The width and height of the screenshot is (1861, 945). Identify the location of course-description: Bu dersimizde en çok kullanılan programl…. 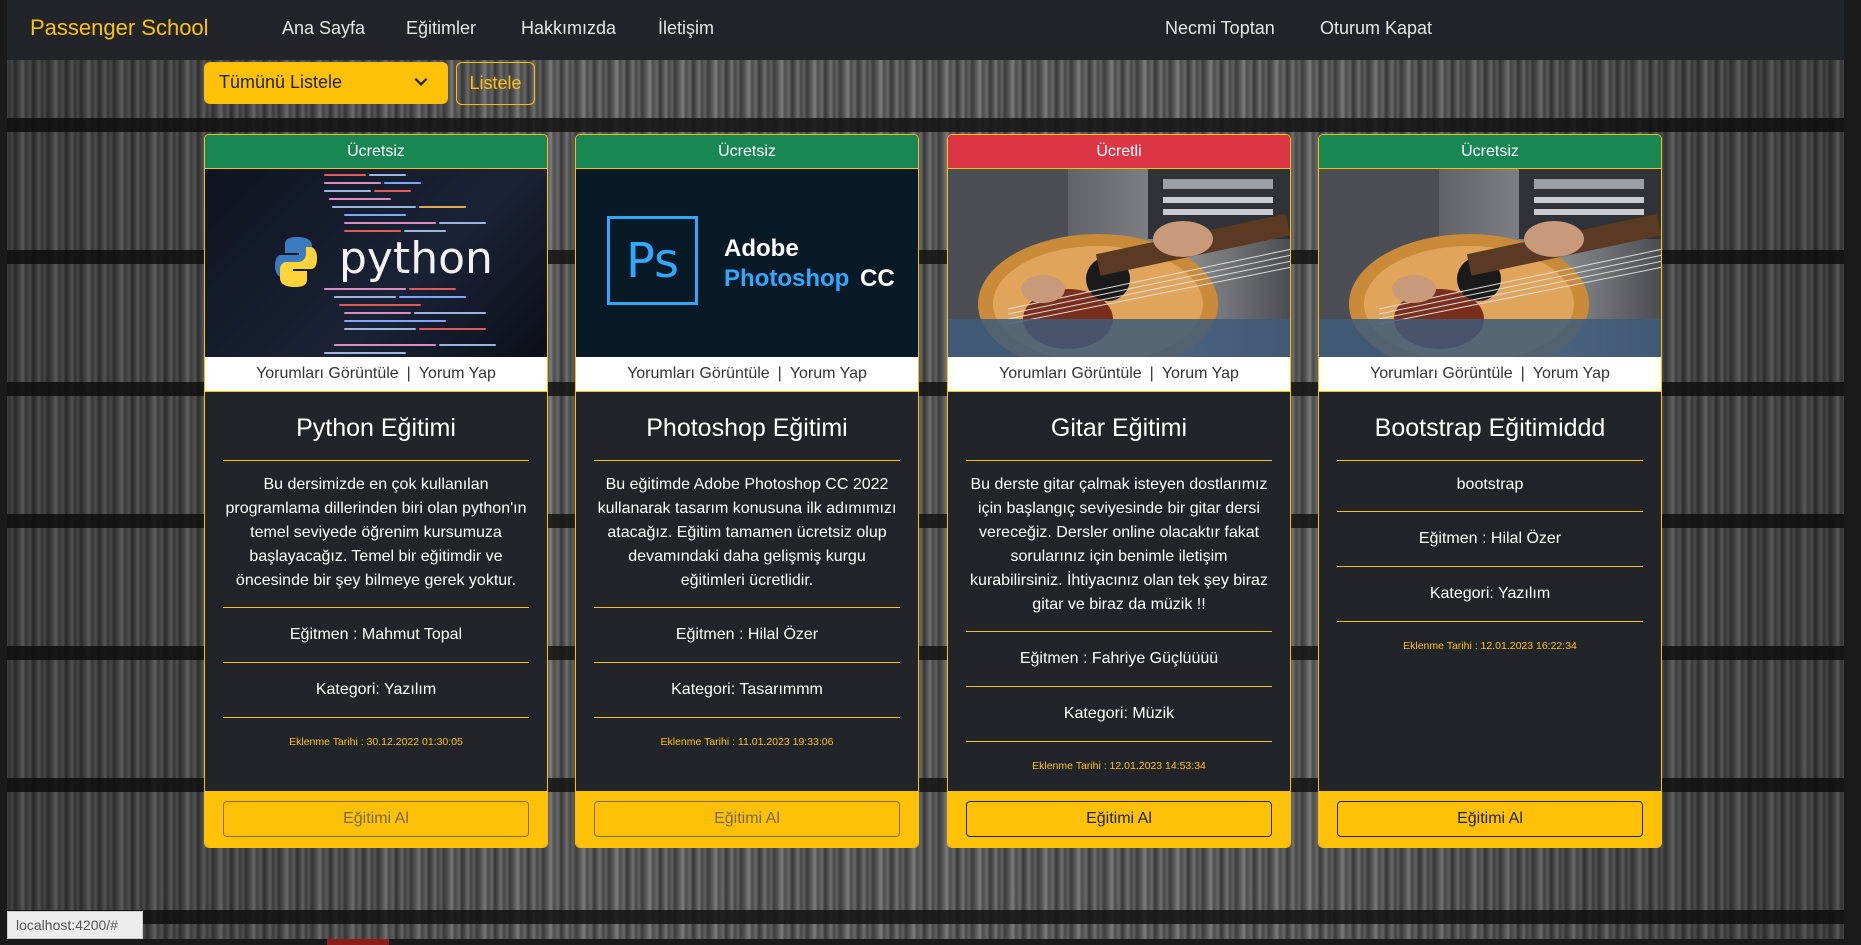
(376, 532).